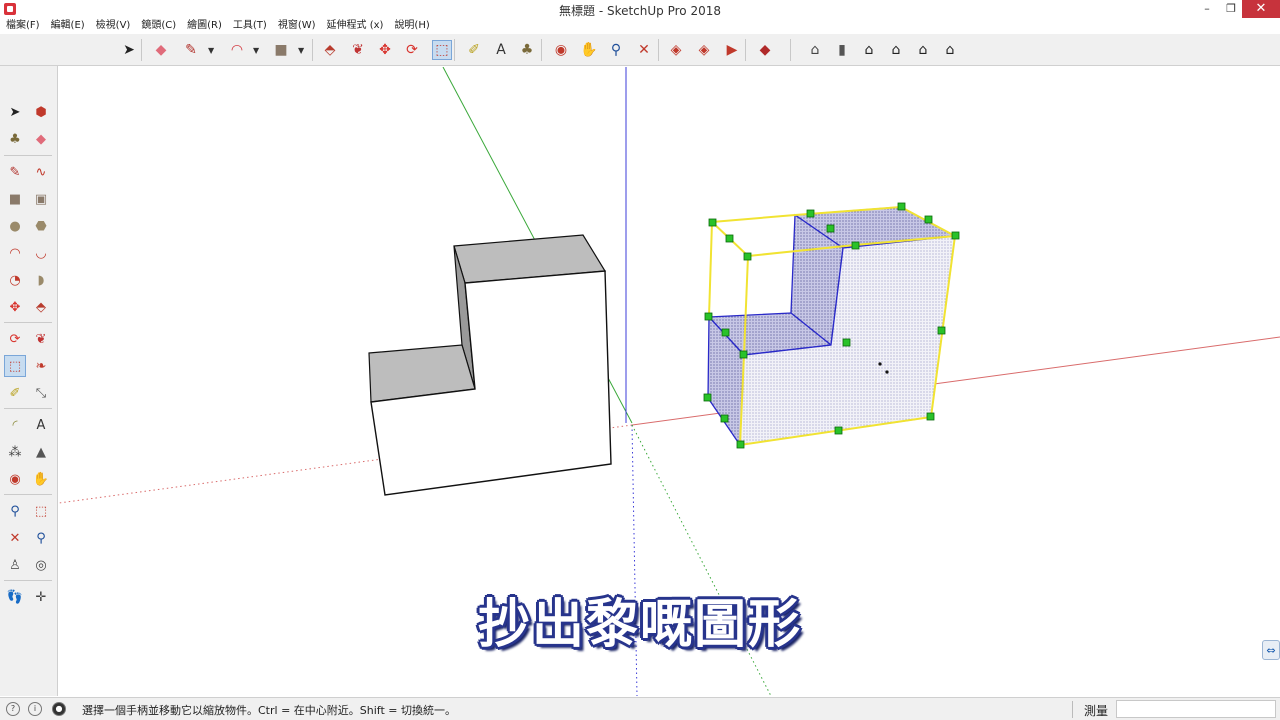 This screenshot has width=1280, height=720. I want to click on look-around-icon: ◎, so click(41, 565).